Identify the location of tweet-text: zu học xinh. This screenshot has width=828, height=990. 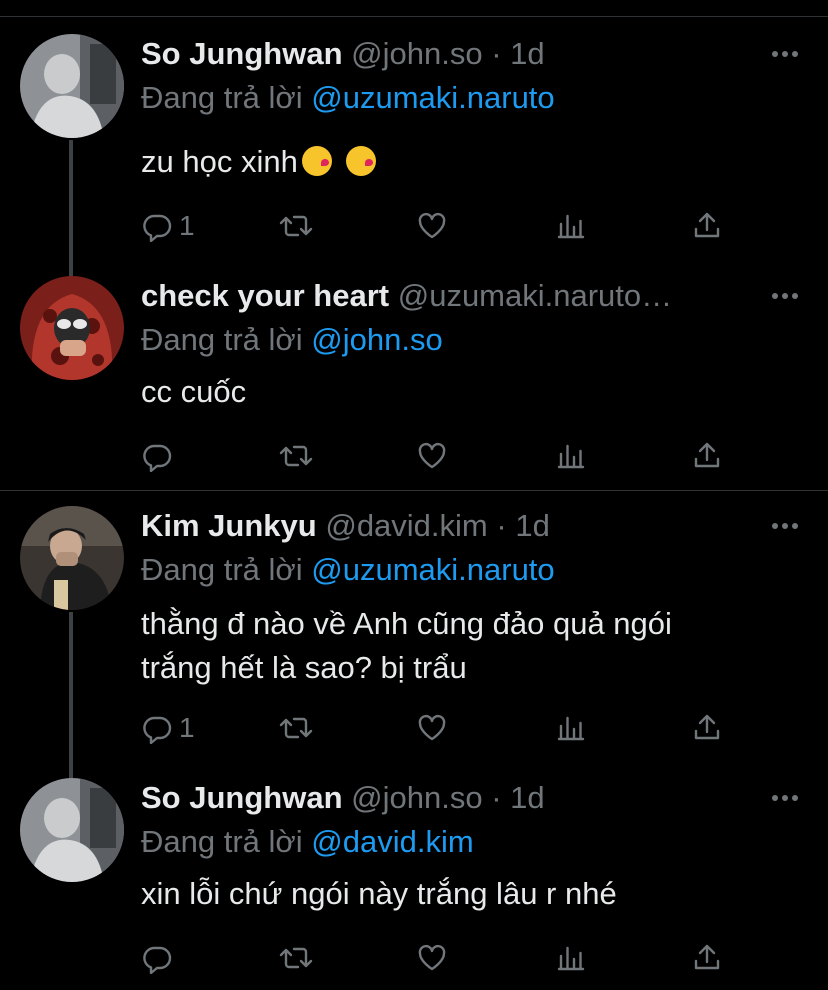
(258, 162).